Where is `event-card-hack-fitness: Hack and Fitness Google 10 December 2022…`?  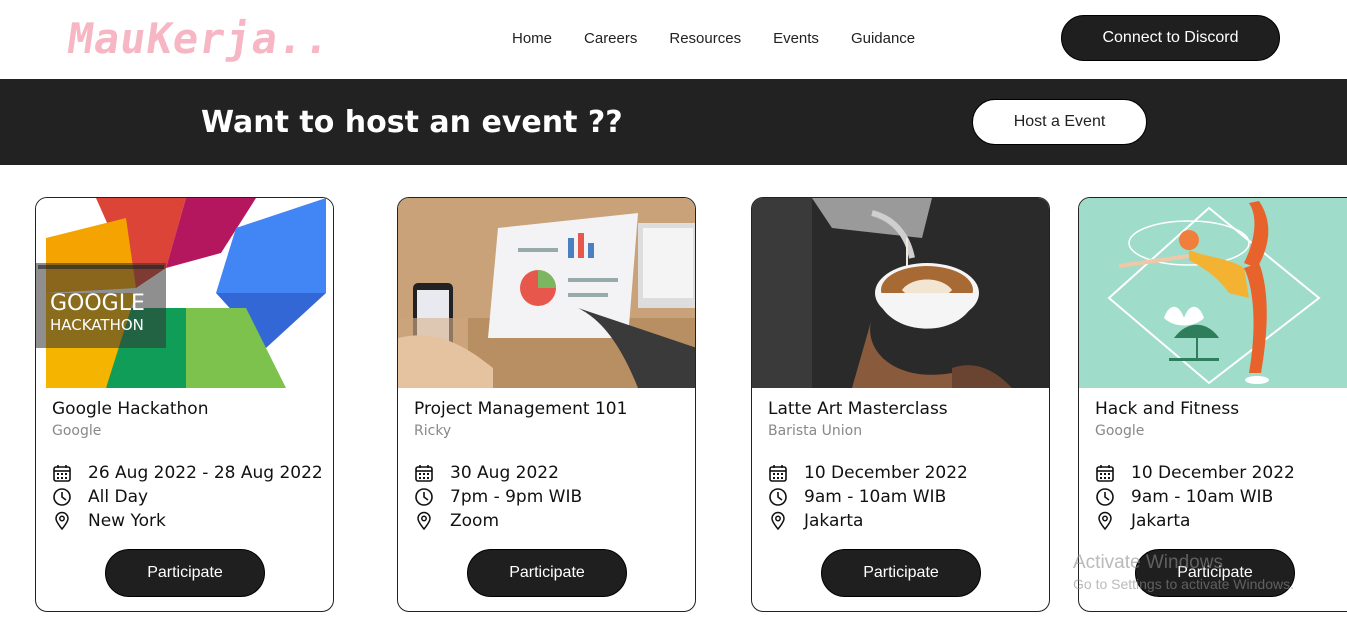 event-card-hack-fitness: Hack and Fitness Google 10 December 2022… is located at coordinates (1212, 404).